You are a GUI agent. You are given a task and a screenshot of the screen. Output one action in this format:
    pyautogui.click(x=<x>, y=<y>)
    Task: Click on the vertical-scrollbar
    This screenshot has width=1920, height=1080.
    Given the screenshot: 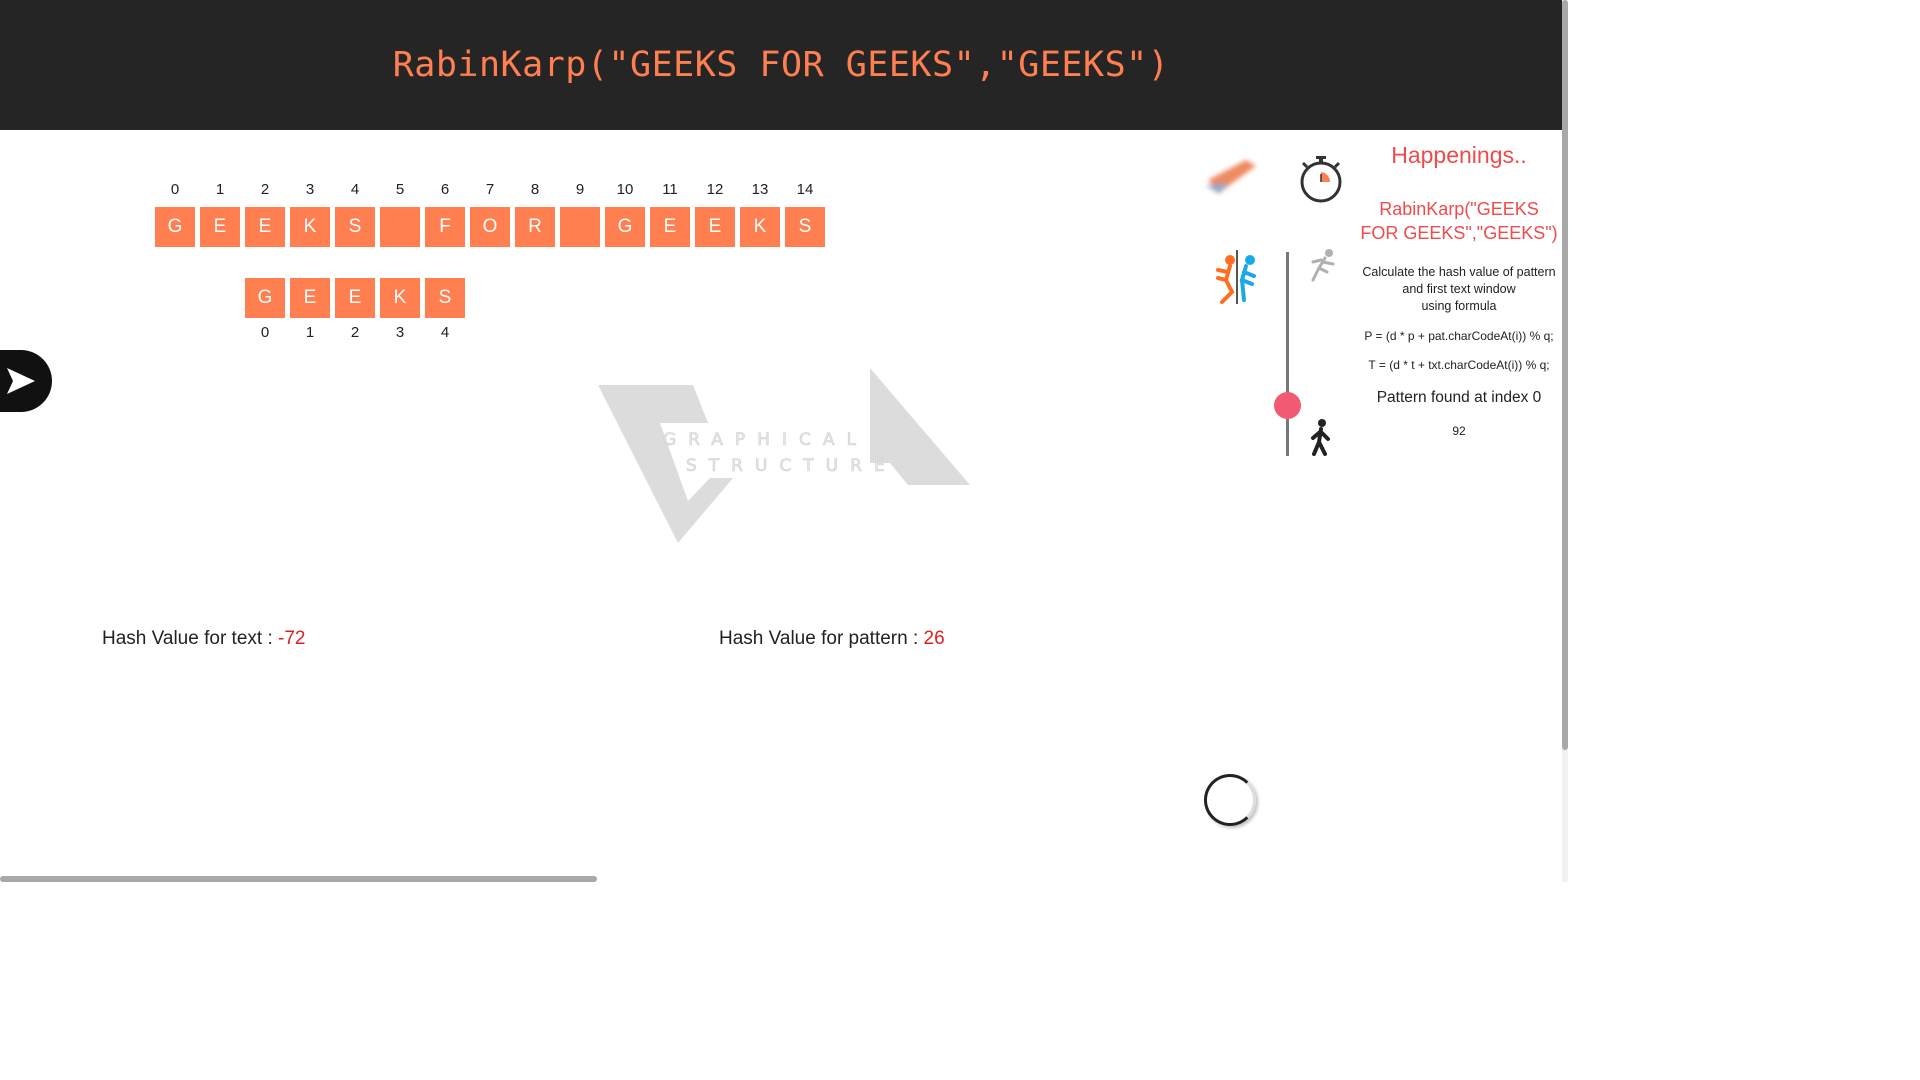 What is the action you would take?
    pyautogui.click(x=1565, y=441)
    